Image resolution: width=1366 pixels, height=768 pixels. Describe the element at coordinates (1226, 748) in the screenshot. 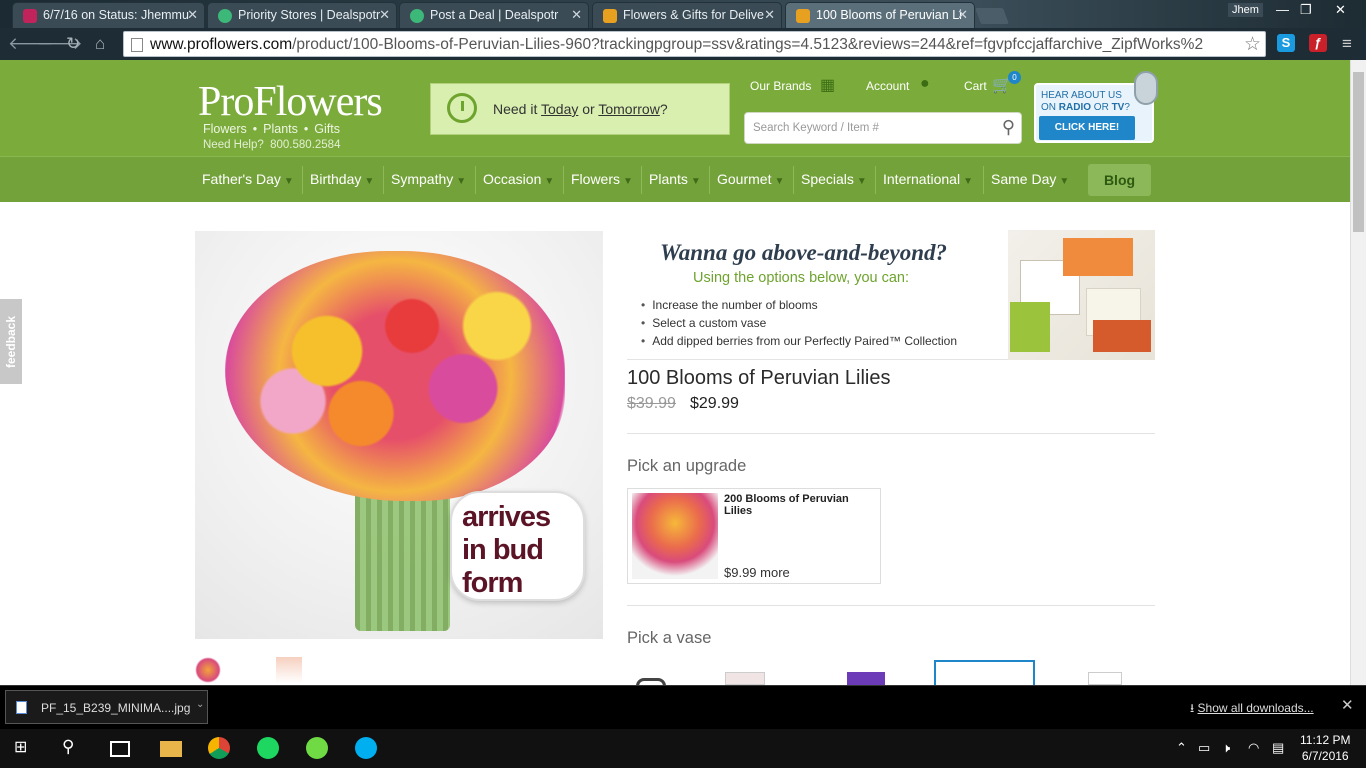

I see `volume-mute-icon: 🕨` at that location.